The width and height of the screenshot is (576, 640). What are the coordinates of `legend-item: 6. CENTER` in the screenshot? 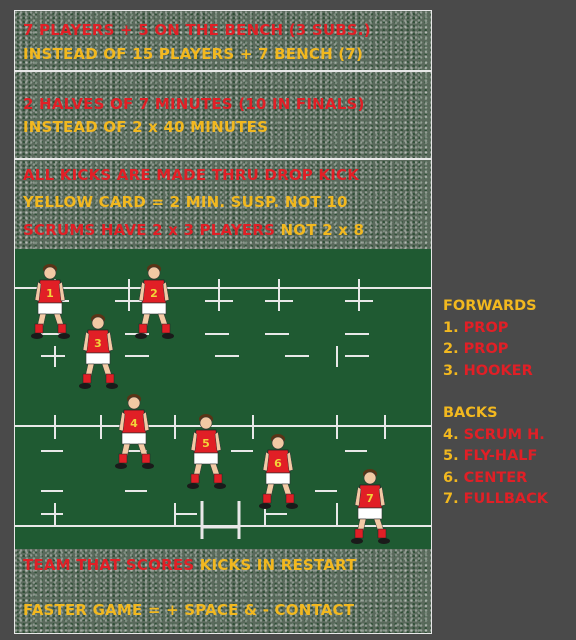 It's located at (495, 479).